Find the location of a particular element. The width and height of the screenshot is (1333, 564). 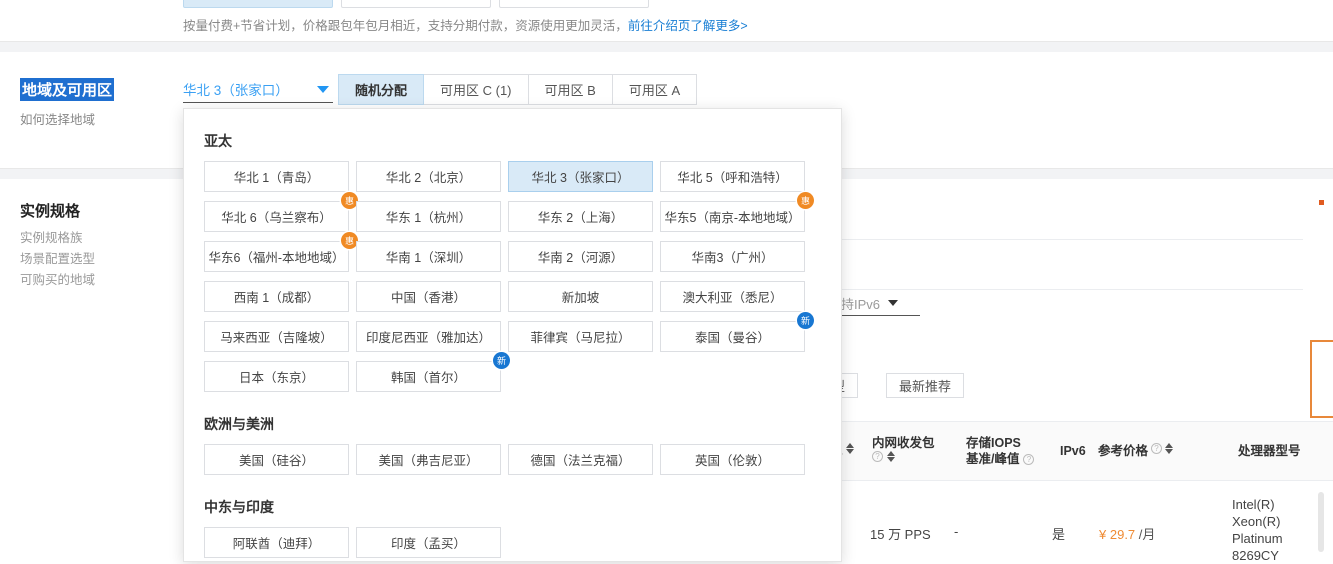

region-option-label: 华东6（福州-本地地域） is located at coordinates (276, 258).